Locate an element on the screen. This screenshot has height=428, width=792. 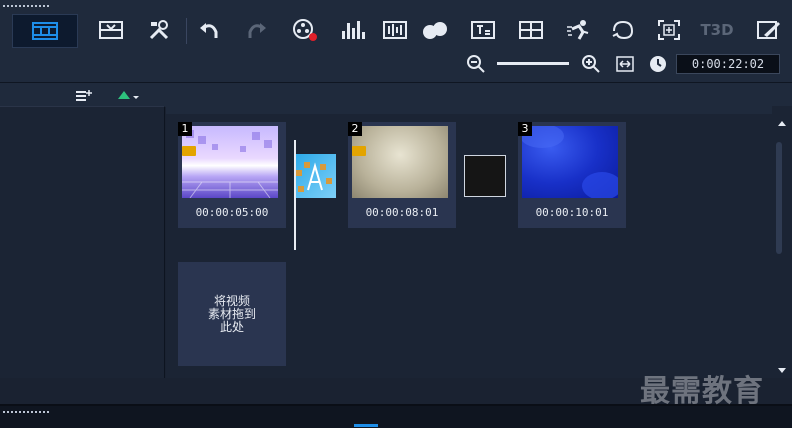
clock-icon is located at coordinates (658, 64).